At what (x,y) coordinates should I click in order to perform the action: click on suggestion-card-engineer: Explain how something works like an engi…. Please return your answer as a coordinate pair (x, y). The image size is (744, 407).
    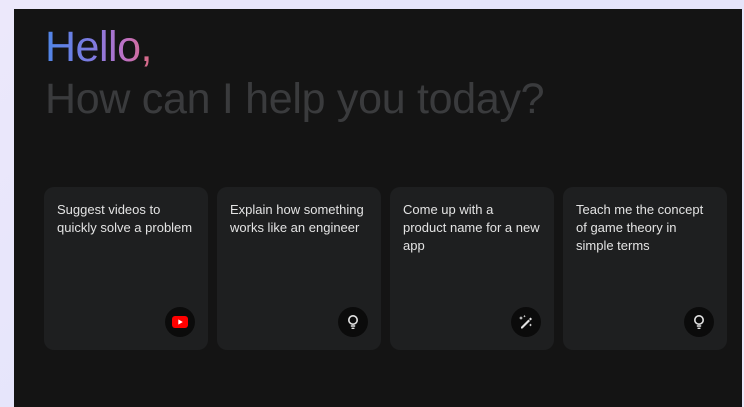
    Looking at the image, I should click on (299, 268).